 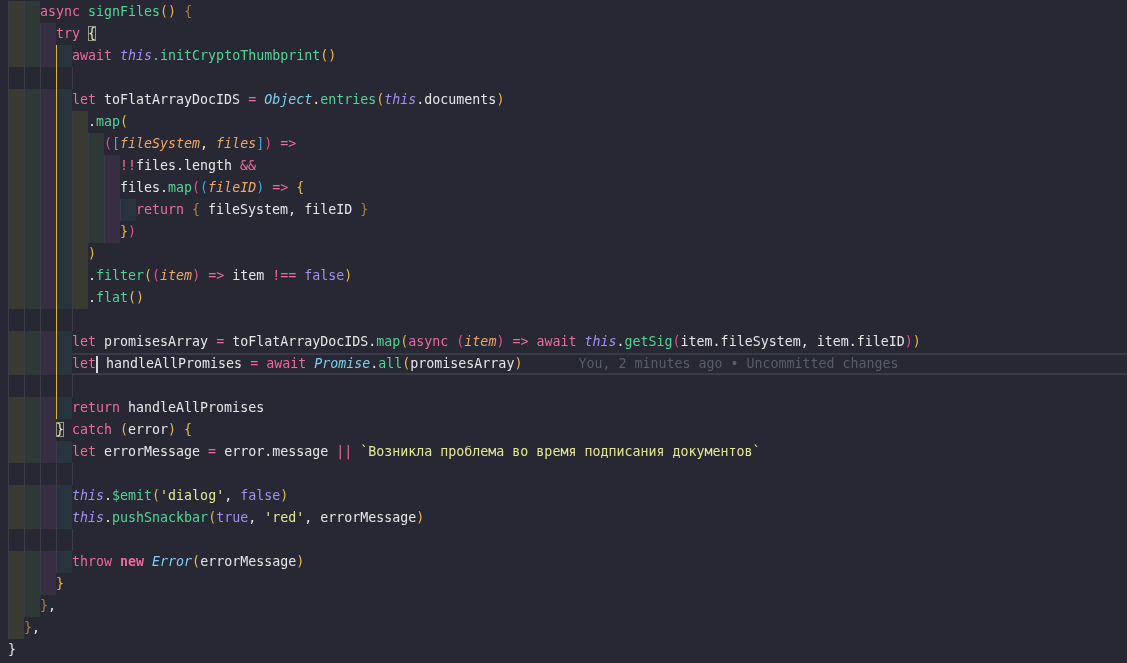 What do you see at coordinates (168, 408) in the screenshot?
I see `code-line: return handleAllPromises` at bounding box center [168, 408].